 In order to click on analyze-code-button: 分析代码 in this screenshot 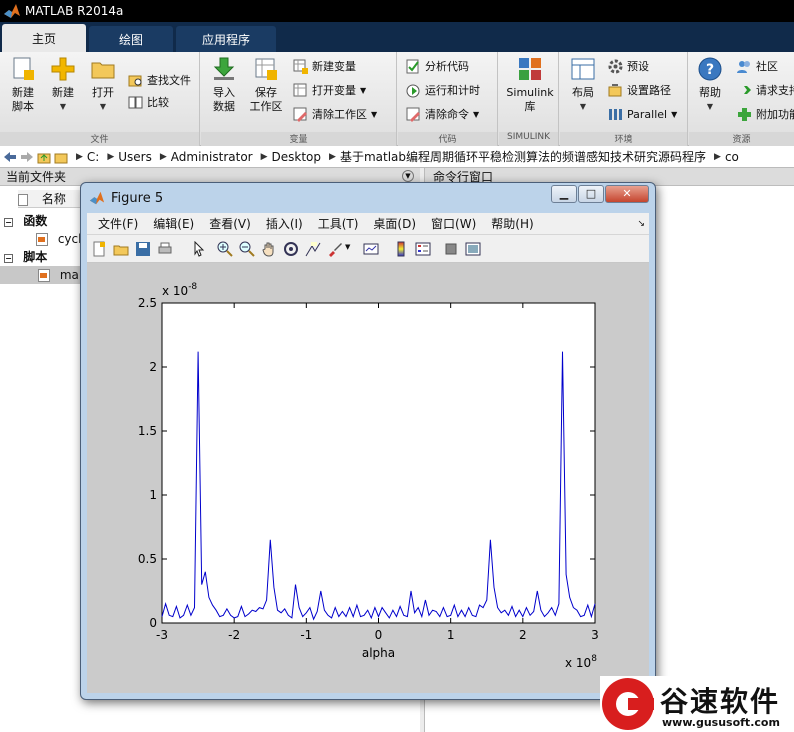, I will do `click(437, 66)`.